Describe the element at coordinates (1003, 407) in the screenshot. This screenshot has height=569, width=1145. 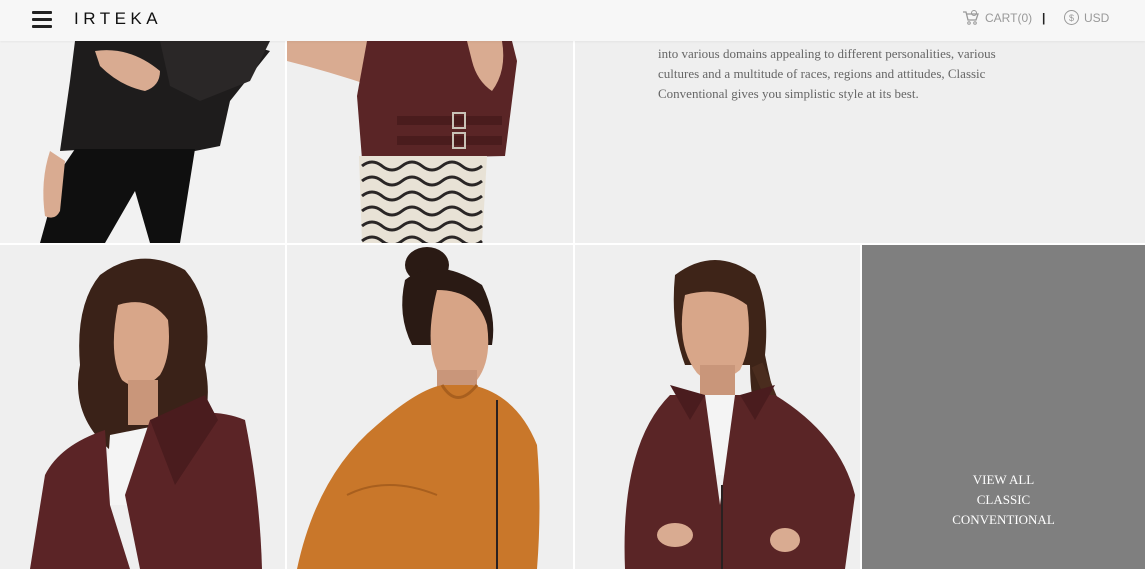
I see `view-all-classic-conventional-button: VIEW ALL CLASSIC CONVENTIONAL` at that location.